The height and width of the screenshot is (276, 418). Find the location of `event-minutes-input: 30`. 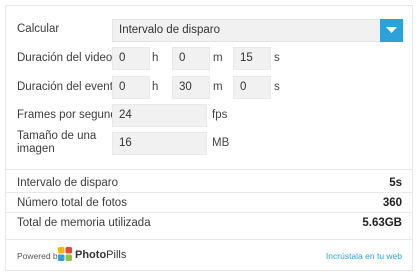

event-minutes-input: 30 is located at coordinates (191, 87).